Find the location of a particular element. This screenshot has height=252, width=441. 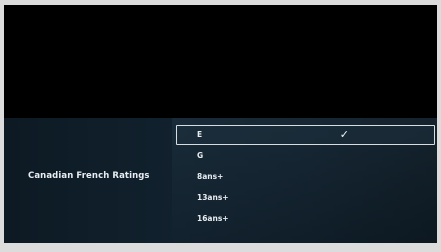

checkmark-icon: ✓ is located at coordinates (344, 134).